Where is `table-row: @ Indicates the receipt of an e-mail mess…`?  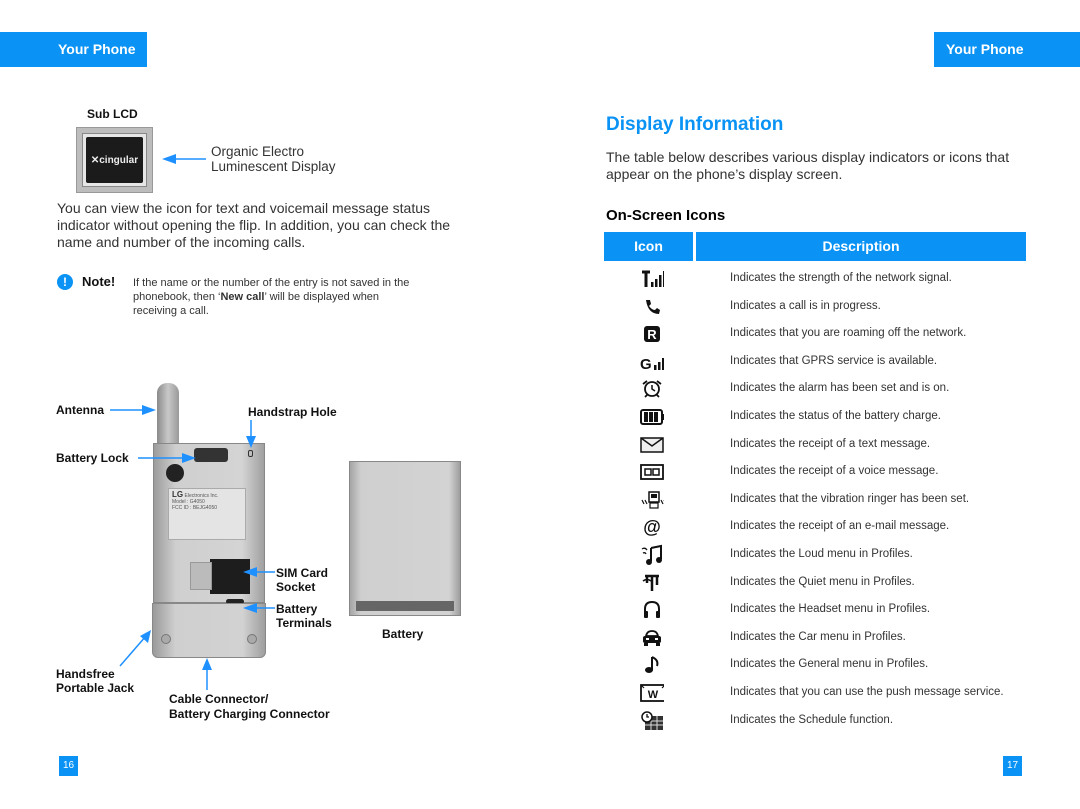
table-row: @ Indicates the receipt of an e-mail mess… is located at coordinates (815, 530).